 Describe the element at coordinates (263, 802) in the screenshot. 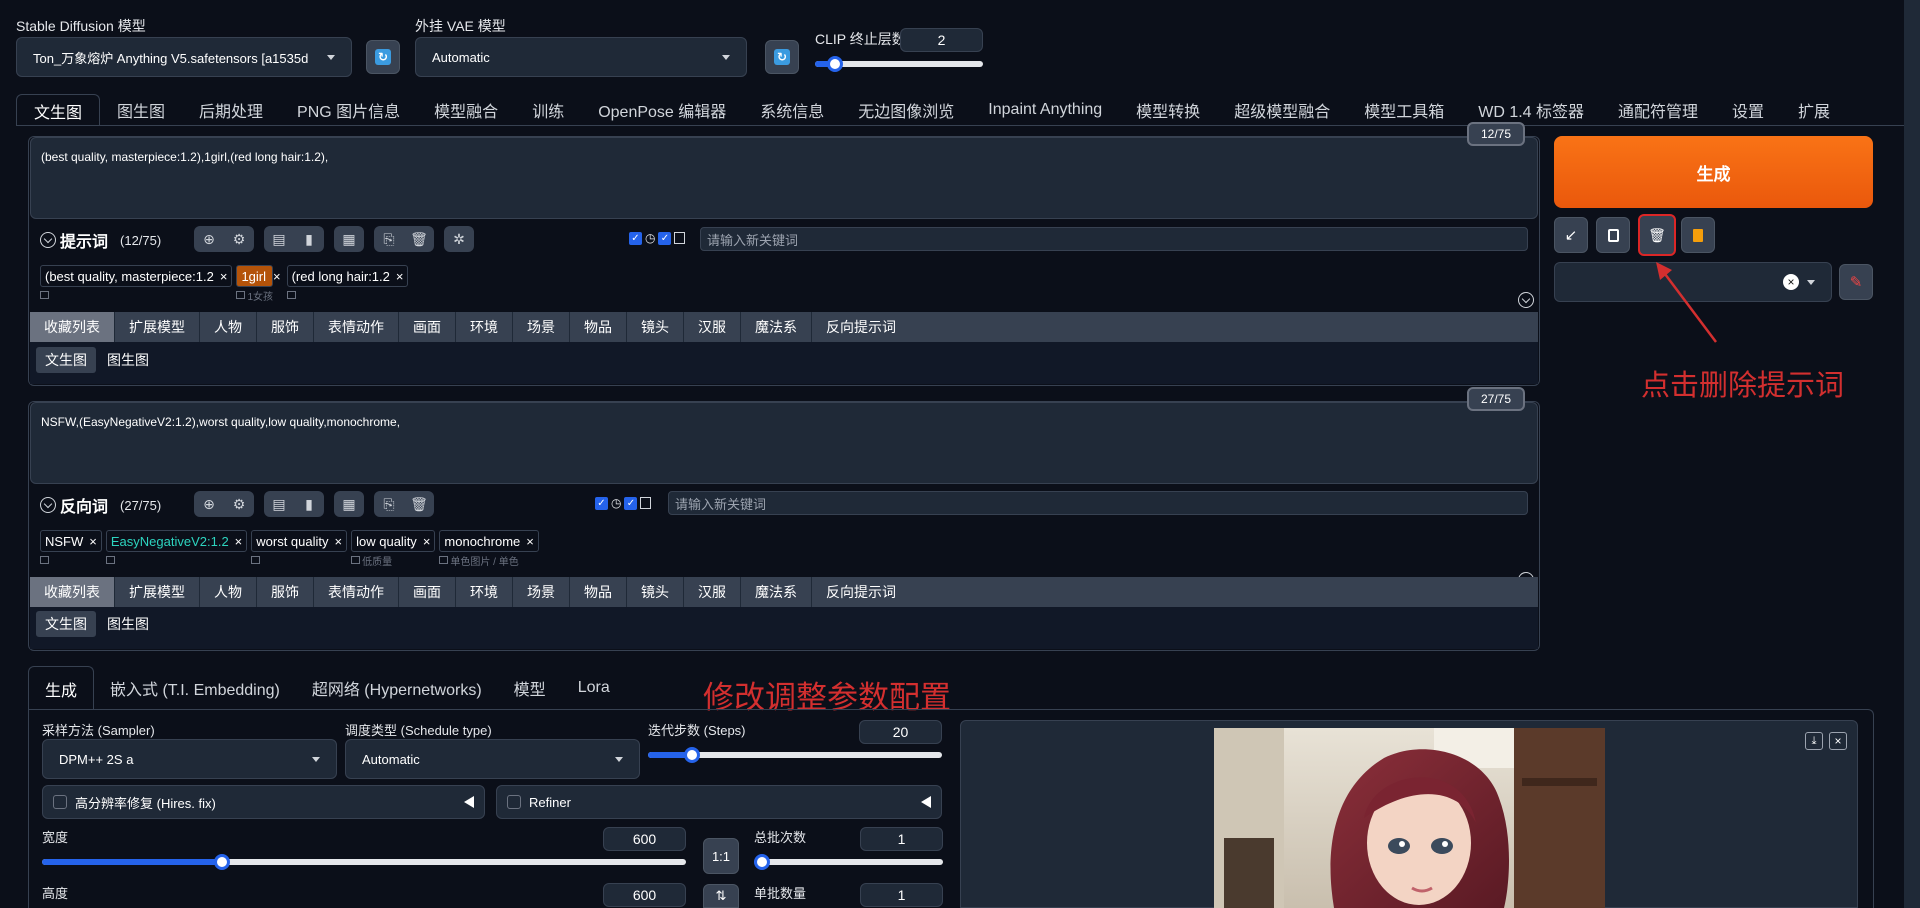

I see `hires-fix-row: 高分辨率修复 (Hires. fix)` at that location.